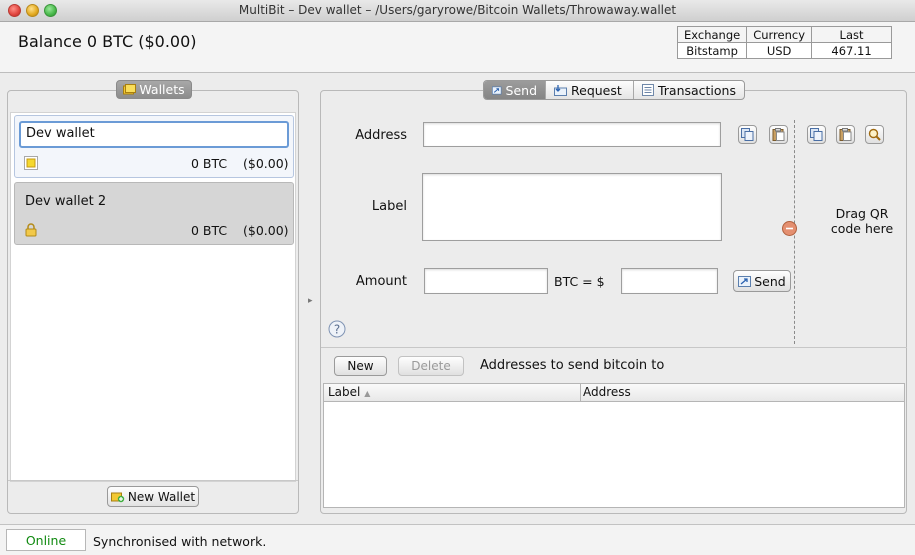  Describe the element at coordinates (852, 50) in the screenshot. I see `last-price-value: 467.11` at that location.